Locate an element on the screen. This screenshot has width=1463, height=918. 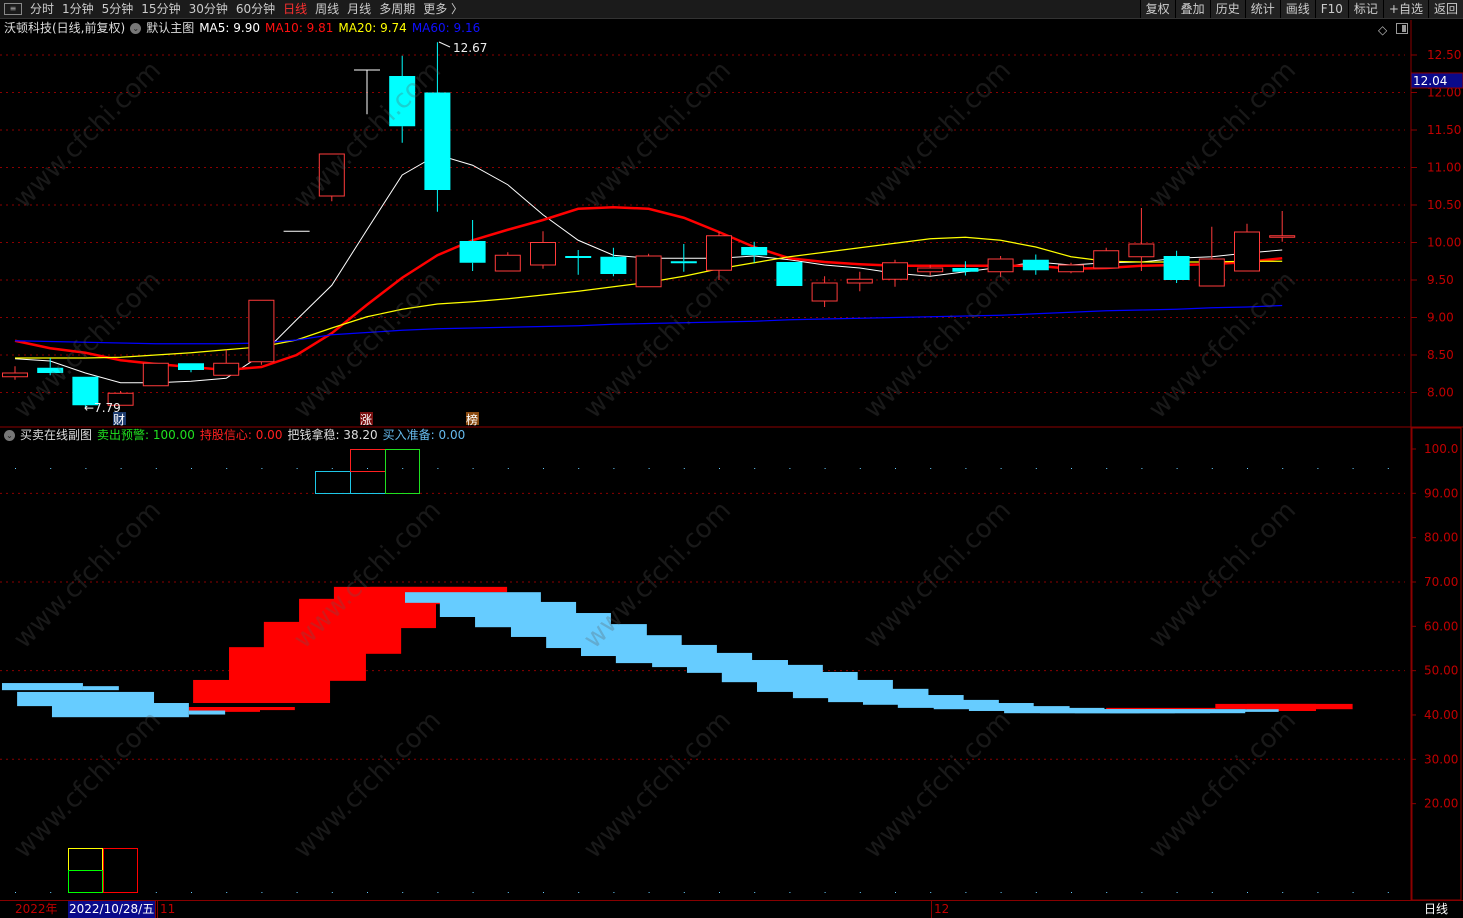
ma5-value: MA5: 9.90 is located at coordinates (229, 28).